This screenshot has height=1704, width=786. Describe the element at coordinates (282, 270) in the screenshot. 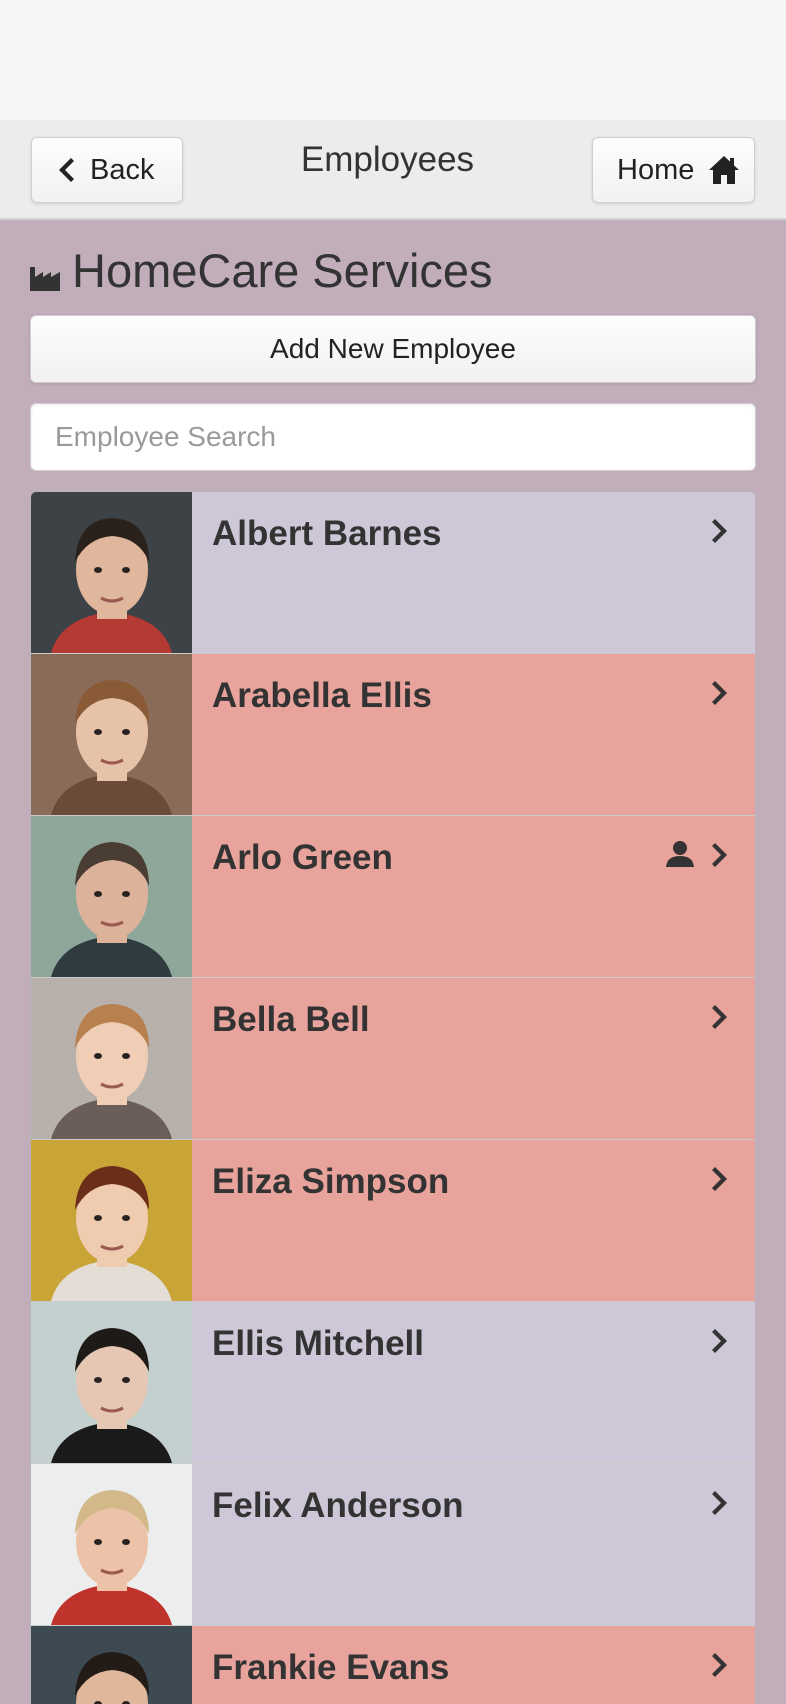

I see `organization-name: HomeCare Services` at that location.